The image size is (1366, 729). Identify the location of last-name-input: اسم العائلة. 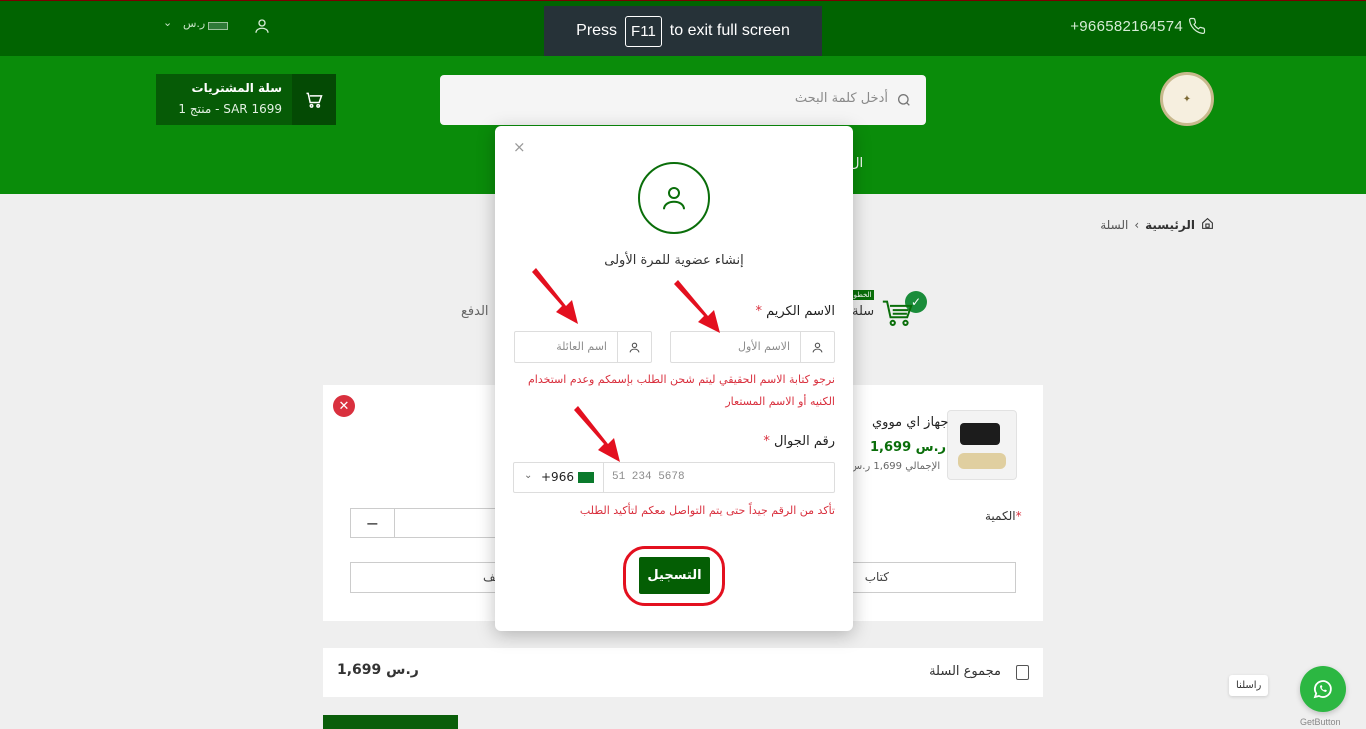
(581, 346).